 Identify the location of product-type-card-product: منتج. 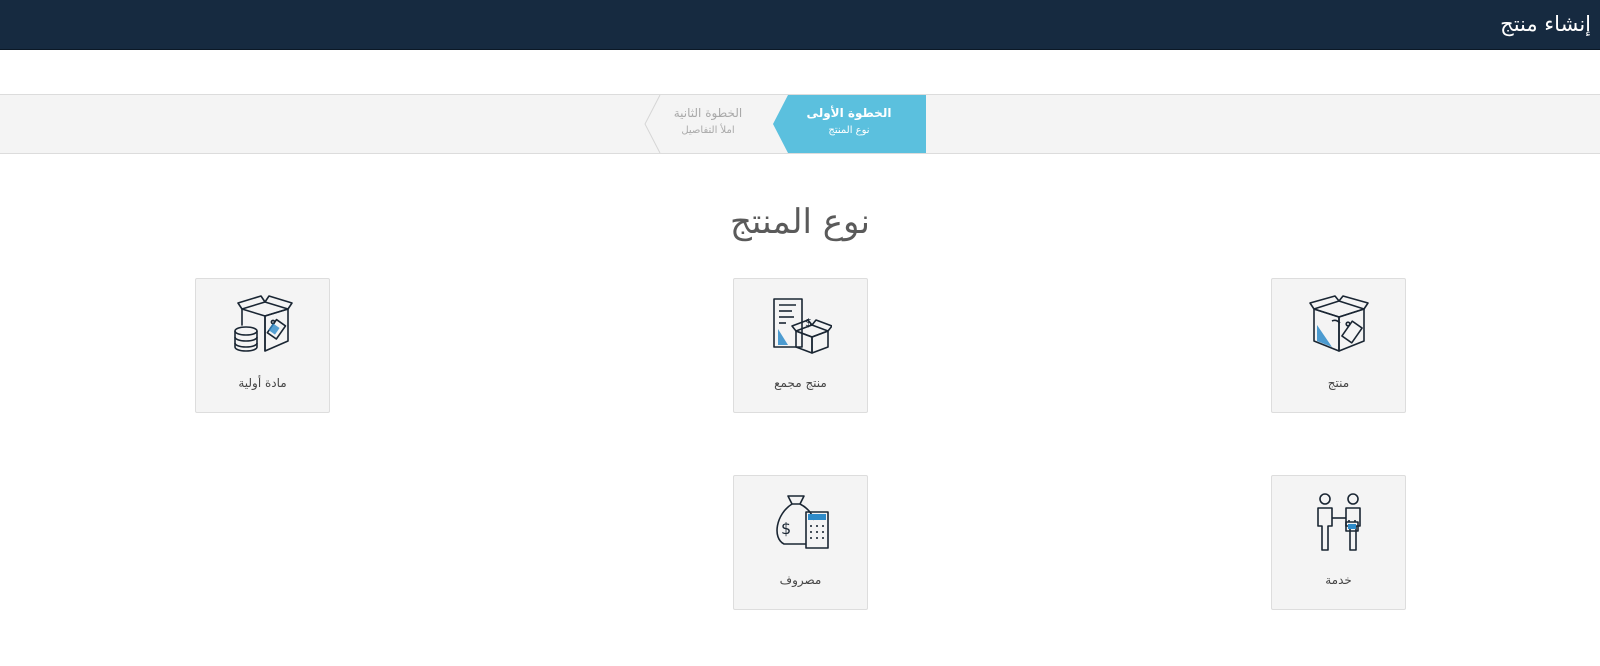
(1338, 345).